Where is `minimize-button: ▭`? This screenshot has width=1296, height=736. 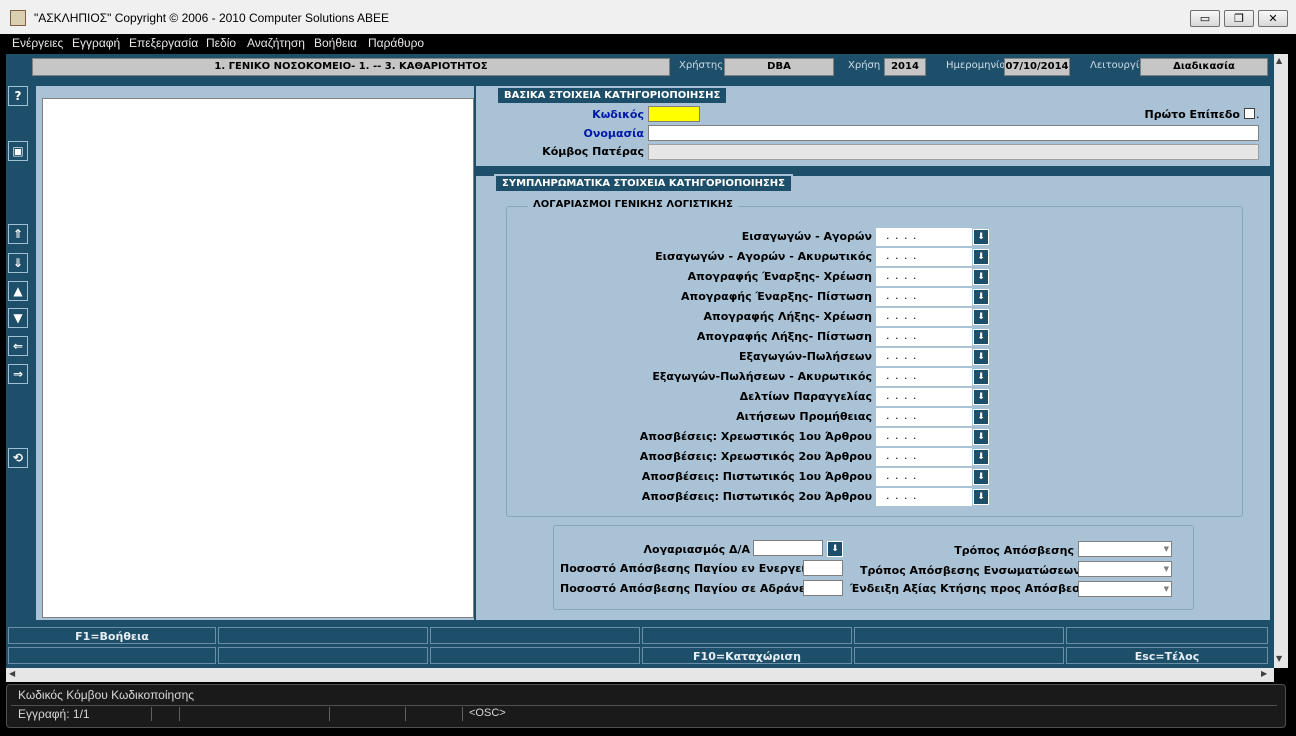
minimize-button: ▭ is located at coordinates (1205, 18).